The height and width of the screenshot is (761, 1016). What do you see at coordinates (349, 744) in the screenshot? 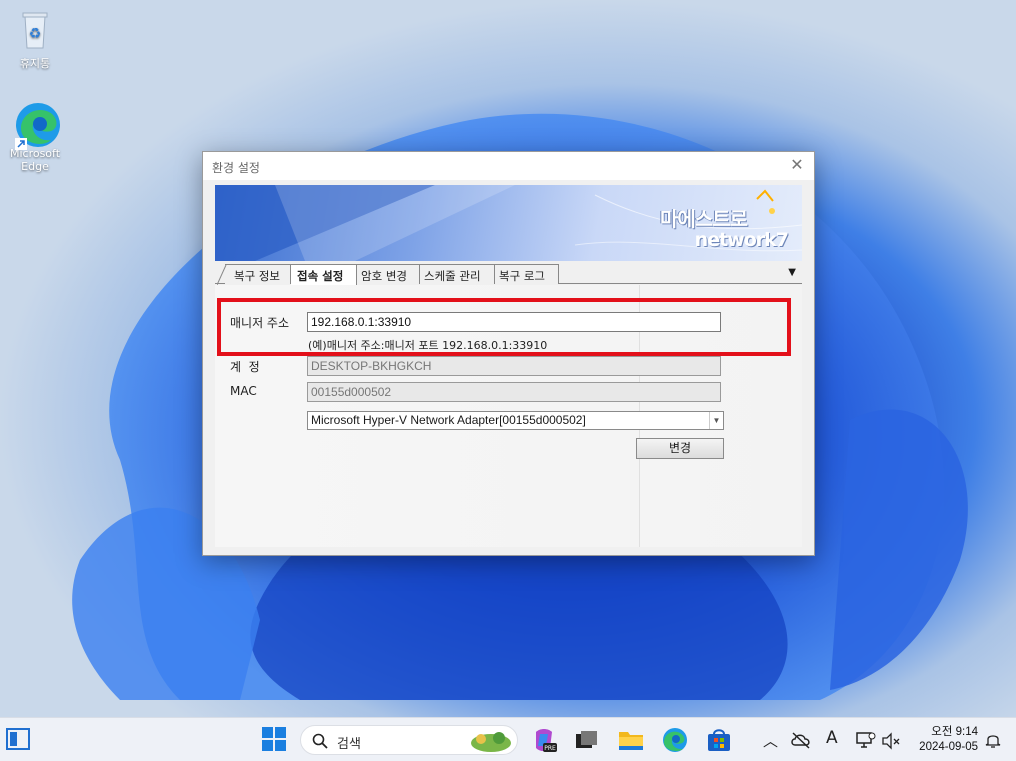
I see `search-placeholder: 검색` at bounding box center [349, 744].